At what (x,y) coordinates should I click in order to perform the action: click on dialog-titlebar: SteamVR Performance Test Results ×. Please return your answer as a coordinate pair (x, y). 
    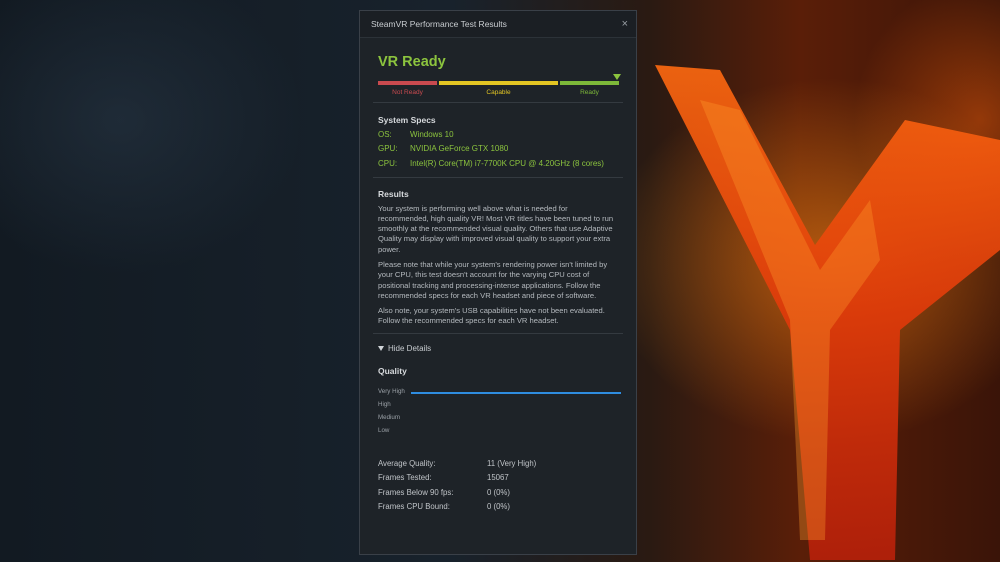
    Looking at the image, I should click on (498, 24).